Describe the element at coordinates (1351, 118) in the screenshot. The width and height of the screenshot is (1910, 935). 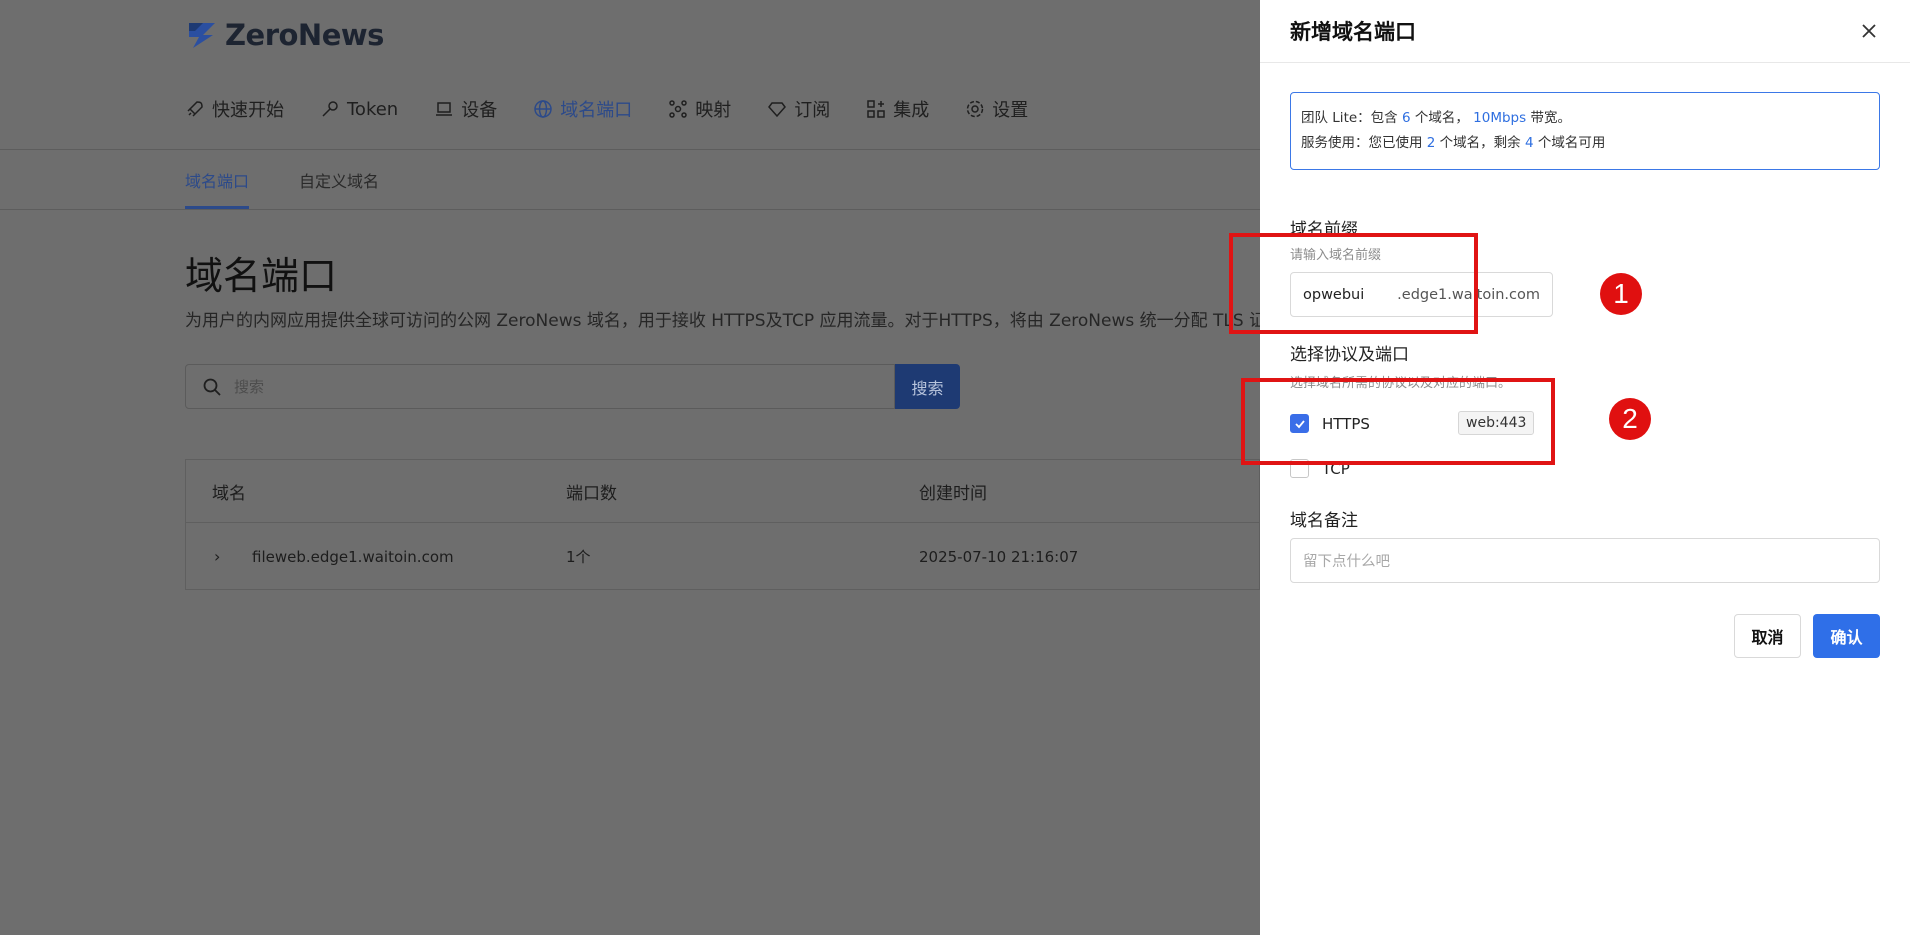
I see `info-text: 团队 Lite：包含` at that location.